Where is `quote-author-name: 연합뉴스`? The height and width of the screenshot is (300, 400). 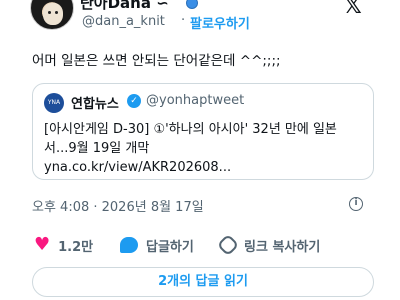
quote-author-name: 연합뉴스 is located at coordinates (95, 104).